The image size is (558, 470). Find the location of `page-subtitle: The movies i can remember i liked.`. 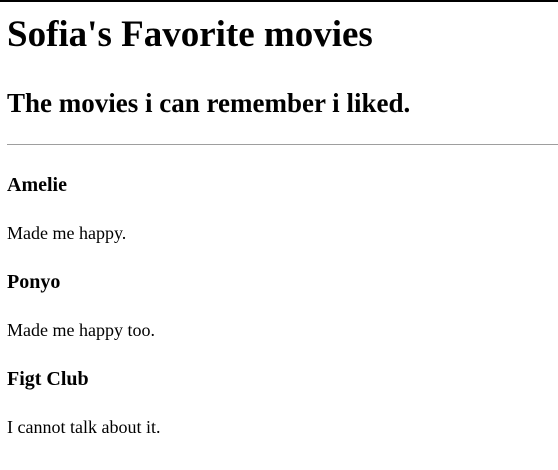

page-subtitle: The movies i can remember i liked. is located at coordinates (209, 103).